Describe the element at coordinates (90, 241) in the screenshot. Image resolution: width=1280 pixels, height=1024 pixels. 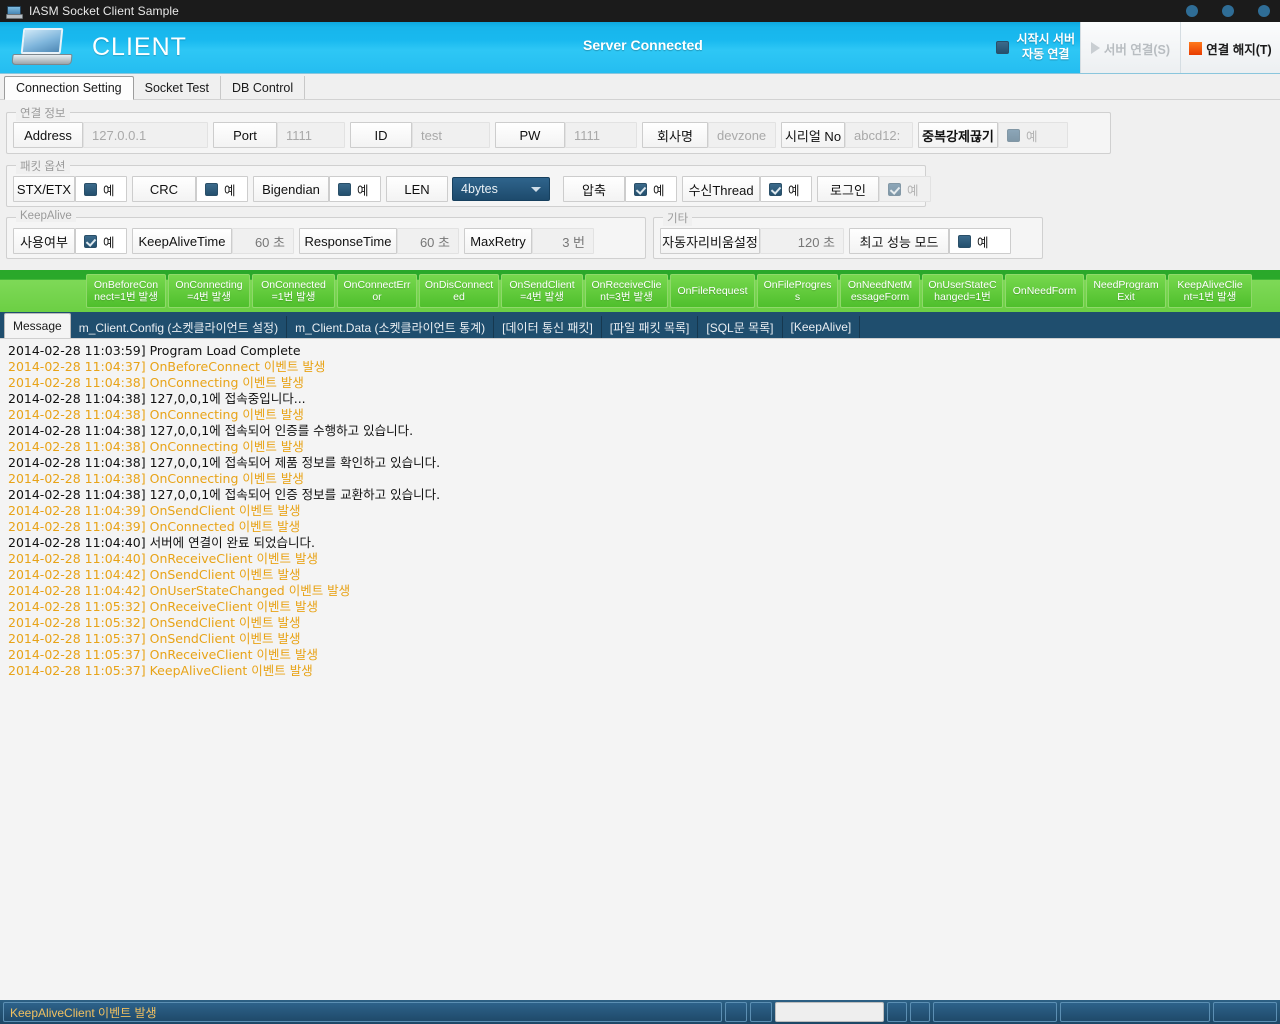
I see `keepalive-use-checkbox` at that location.